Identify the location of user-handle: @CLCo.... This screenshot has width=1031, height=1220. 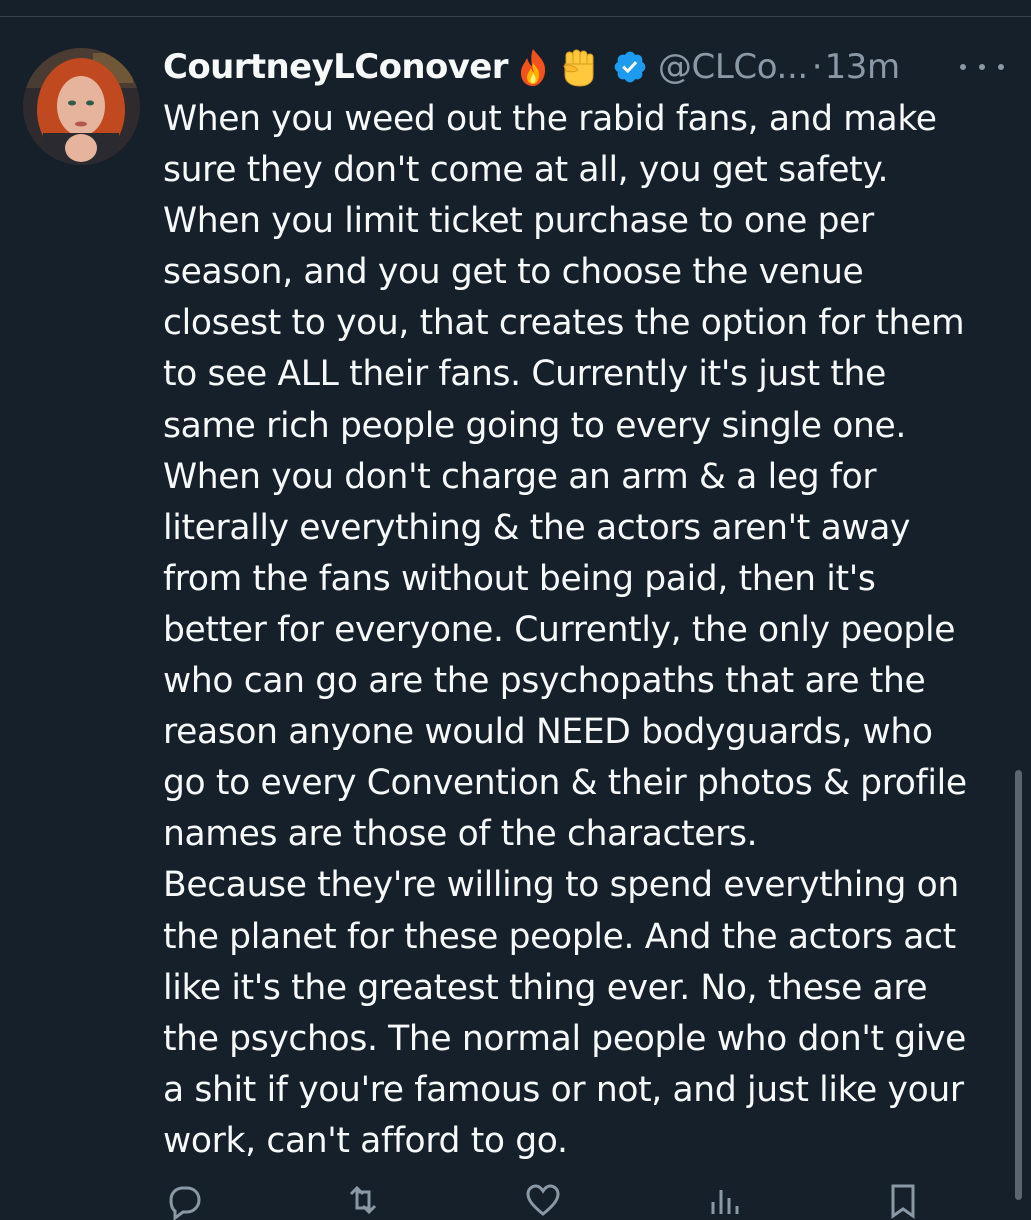
(733, 67).